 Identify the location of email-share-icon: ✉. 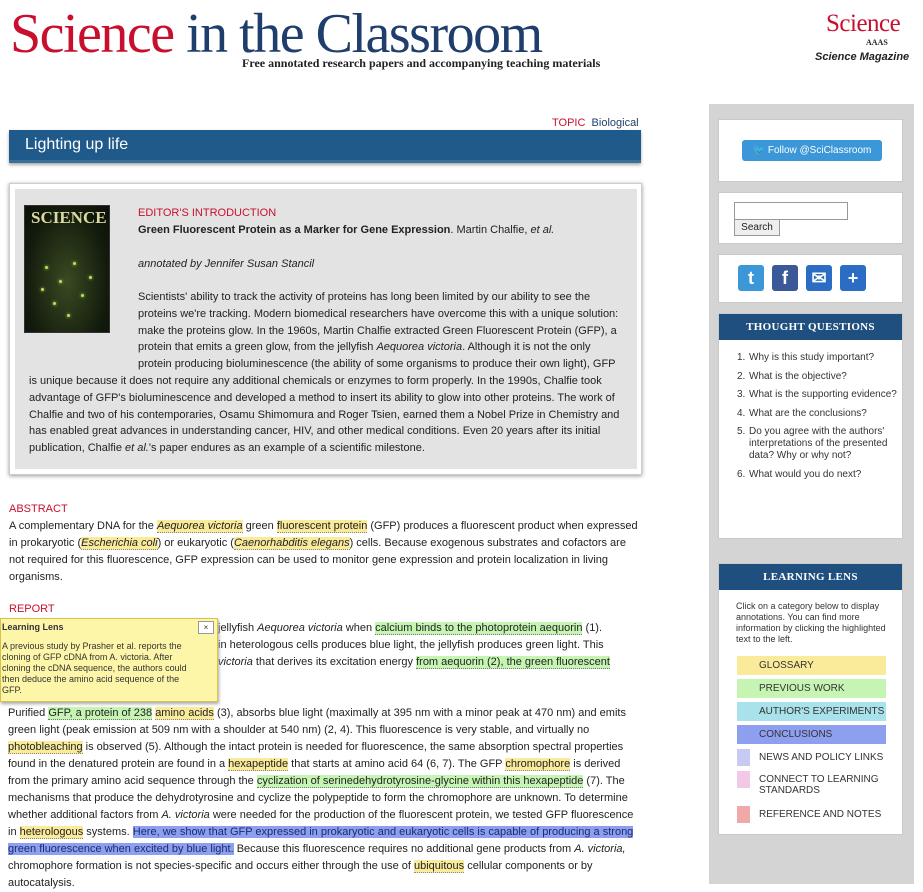
(819, 278).